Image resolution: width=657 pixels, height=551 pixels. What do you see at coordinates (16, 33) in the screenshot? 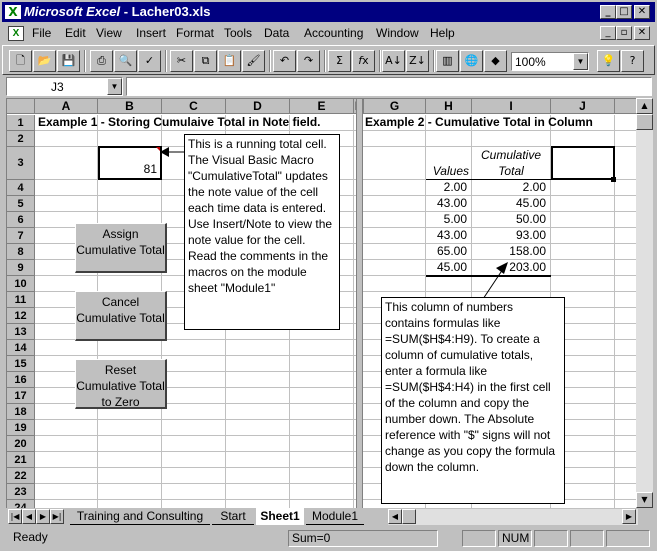
I see `document-control-icon: X` at bounding box center [16, 33].